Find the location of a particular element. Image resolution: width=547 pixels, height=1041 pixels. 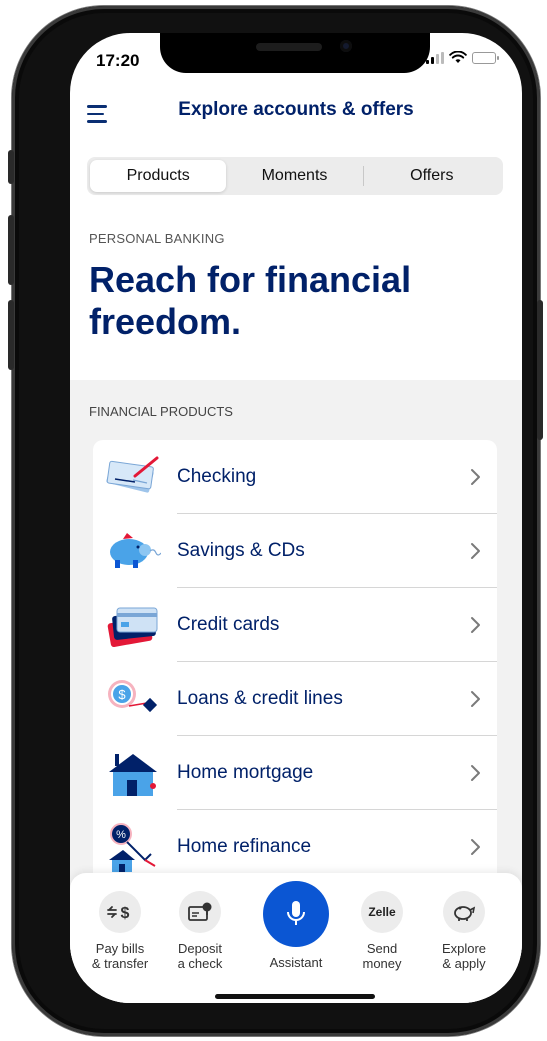

checkbook-icon is located at coordinates (132, 474).